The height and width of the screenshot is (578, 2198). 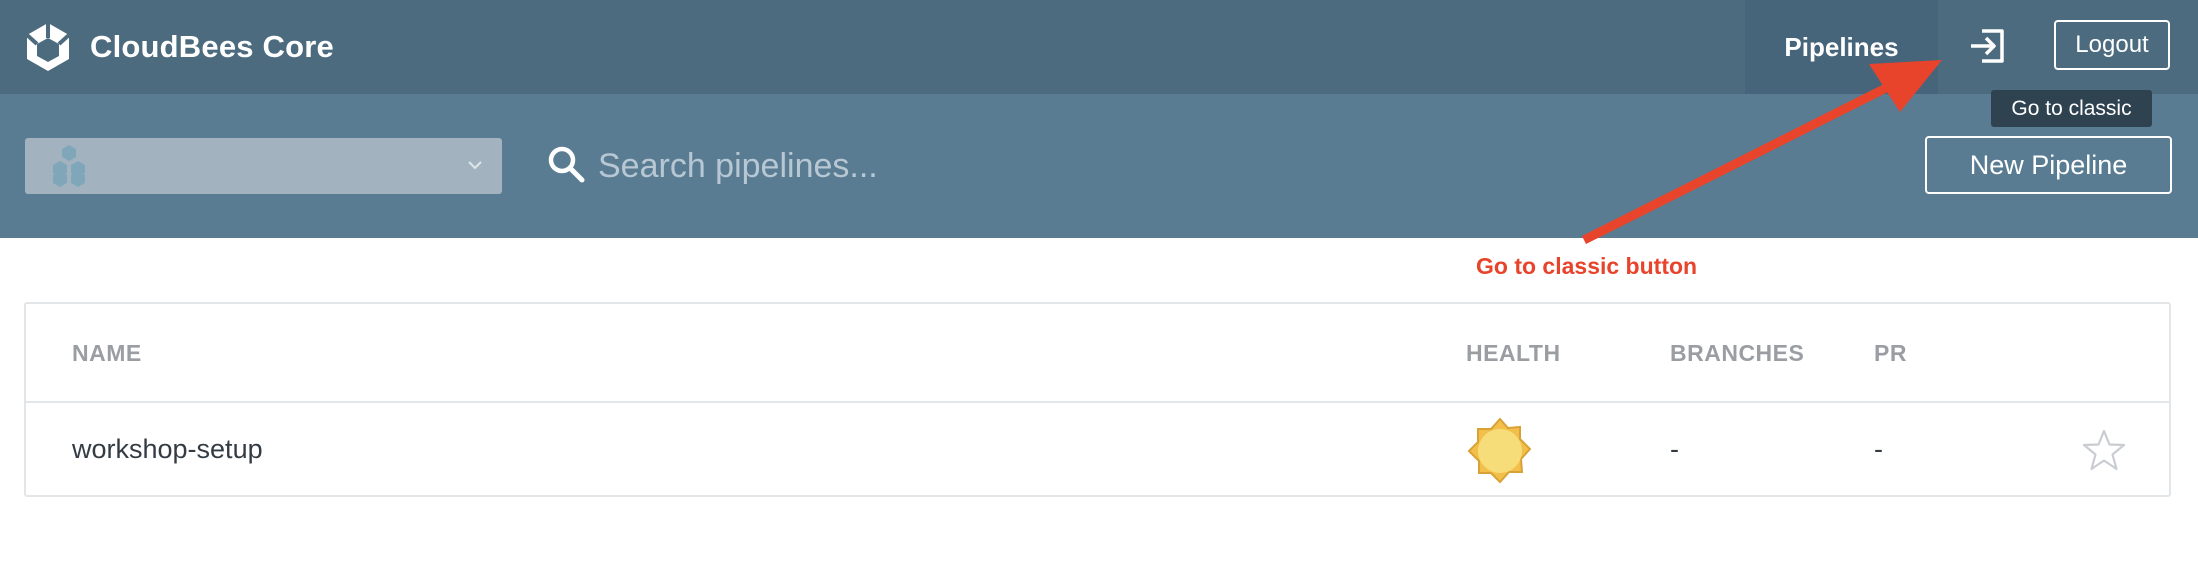 What do you see at coordinates (1890, 353) in the screenshot?
I see `column-header-pr: PR` at bounding box center [1890, 353].